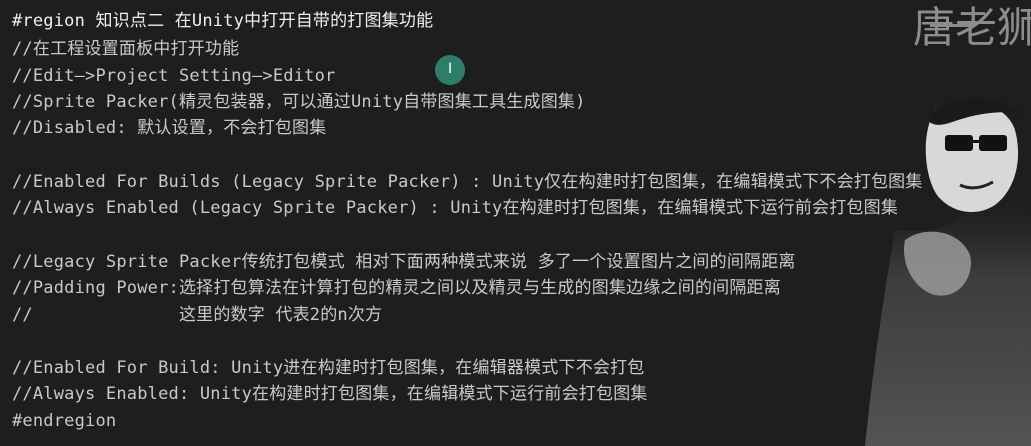 The image size is (1031, 446). What do you see at coordinates (948, 271) in the screenshot?
I see `presenter-avatar-image` at bounding box center [948, 271].